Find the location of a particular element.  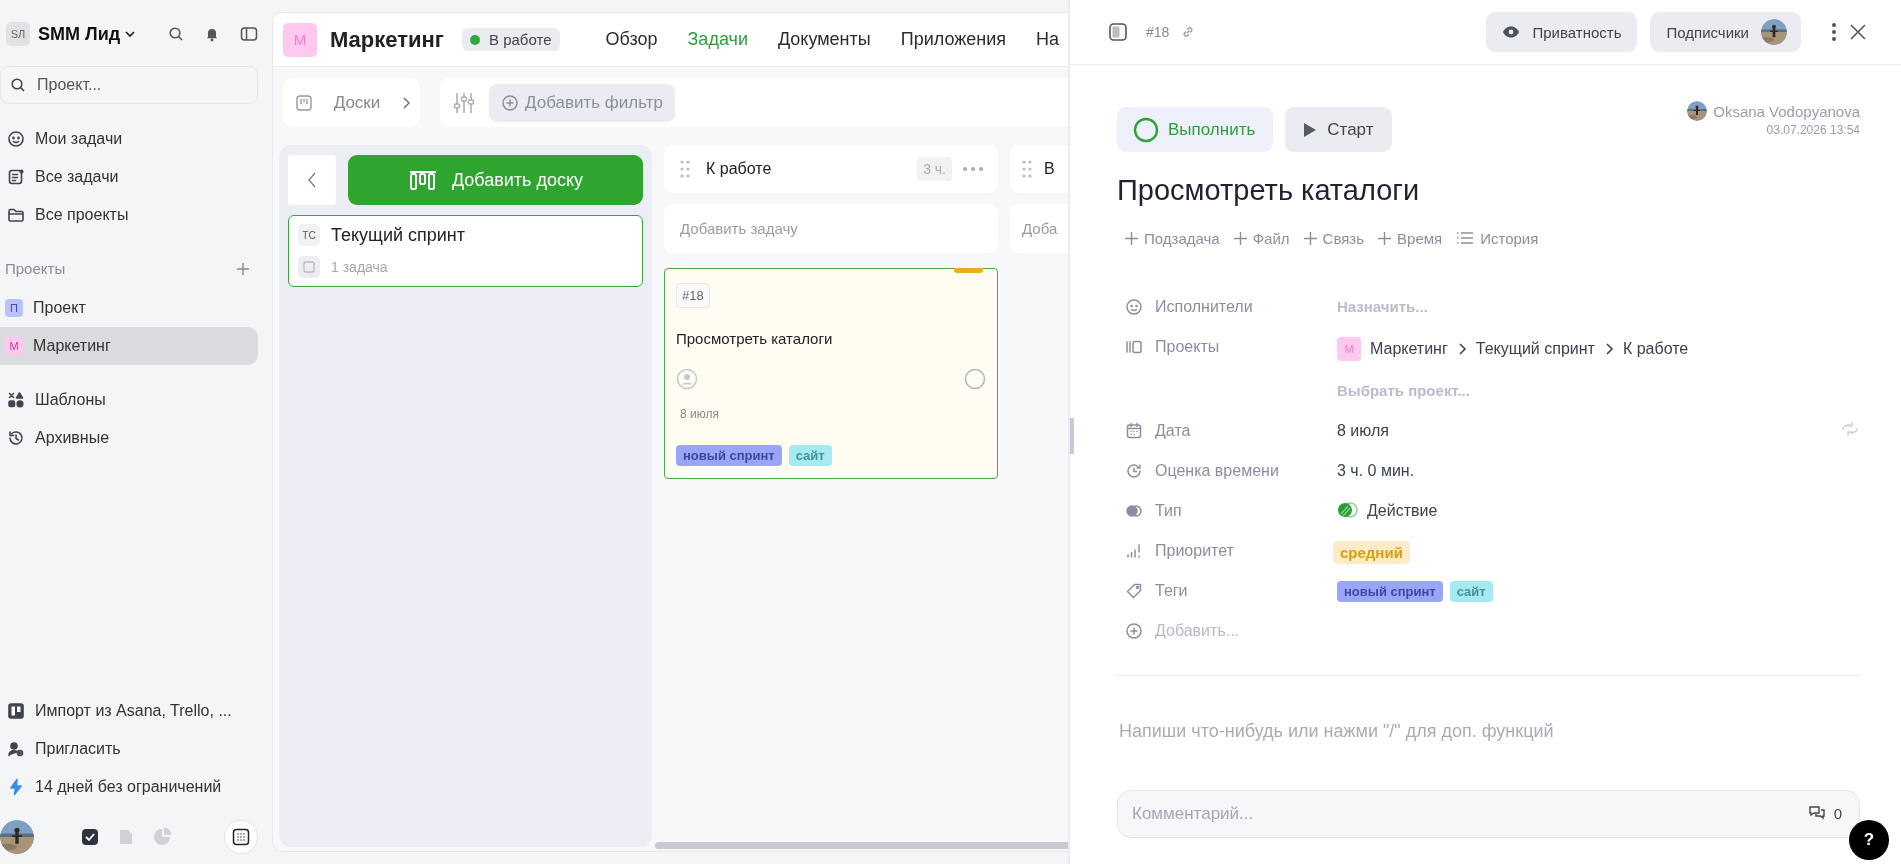

history-icon is located at coordinates (16, 438).